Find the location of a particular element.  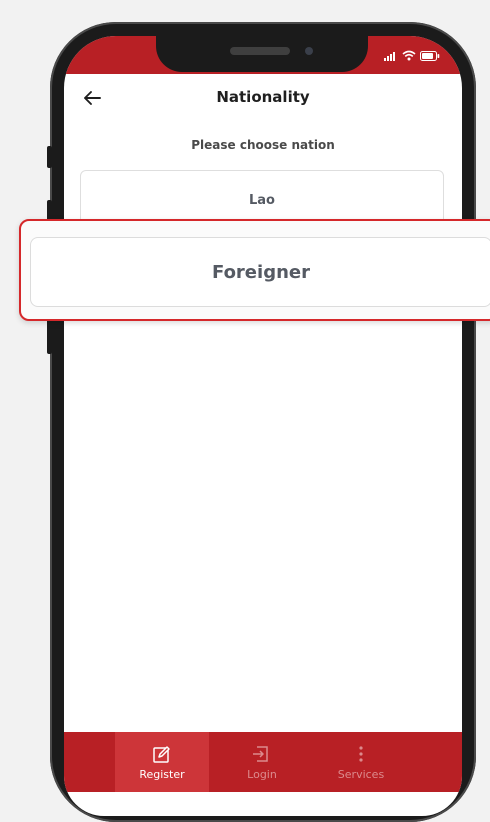

app-header: Nationality is located at coordinates (263, 99).